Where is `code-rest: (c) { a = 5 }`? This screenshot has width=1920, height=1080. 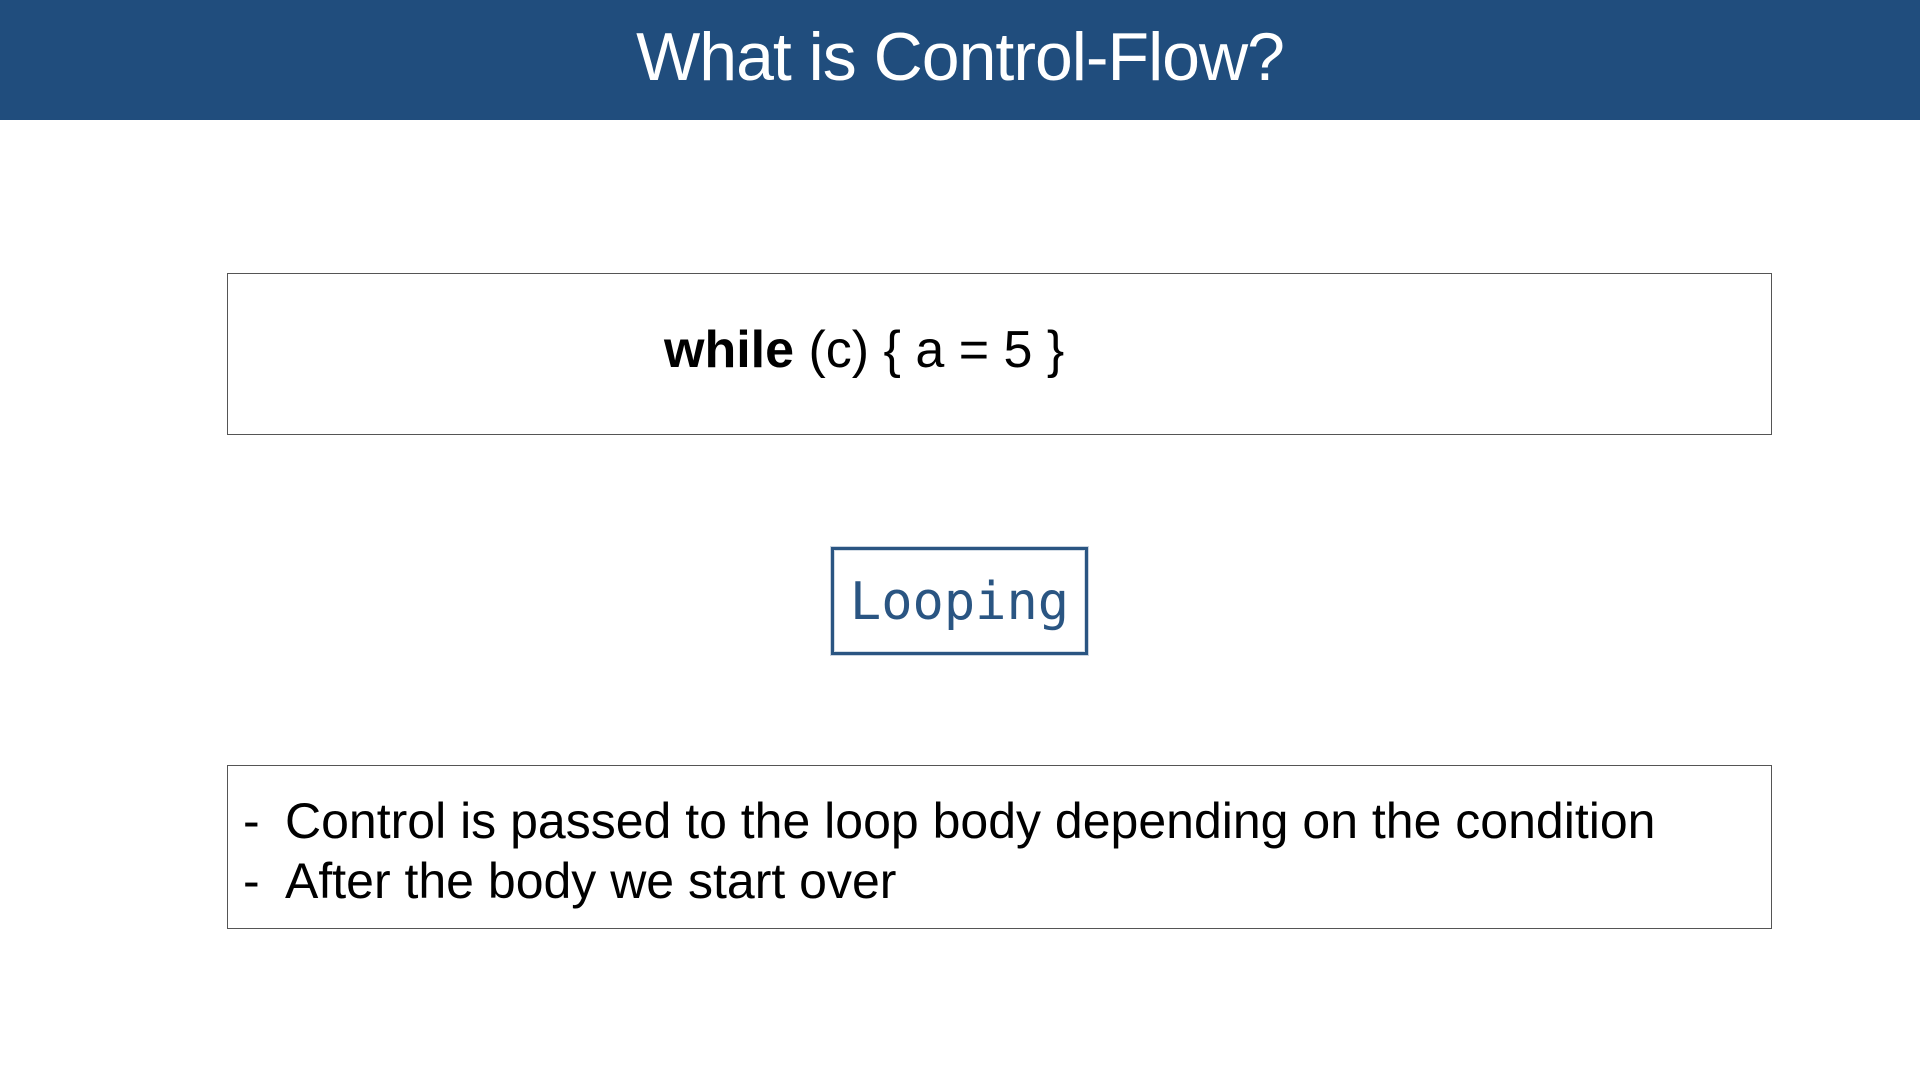 code-rest: (c) { a = 5 } is located at coordinates (929, 350).